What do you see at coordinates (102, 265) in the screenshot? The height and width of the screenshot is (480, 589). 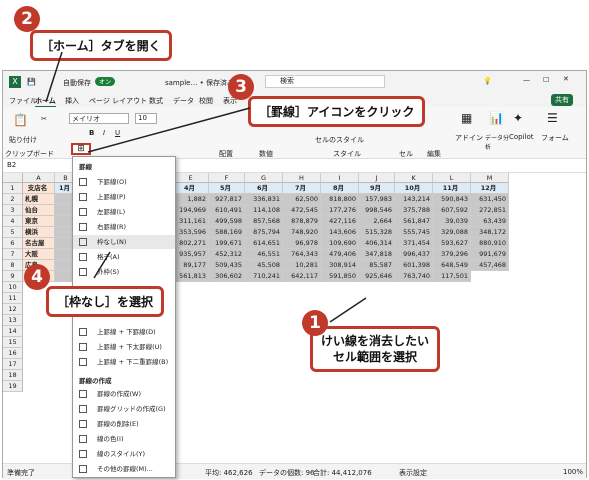 I see `arrow-to-no-border` at bounding box center [102, 265].